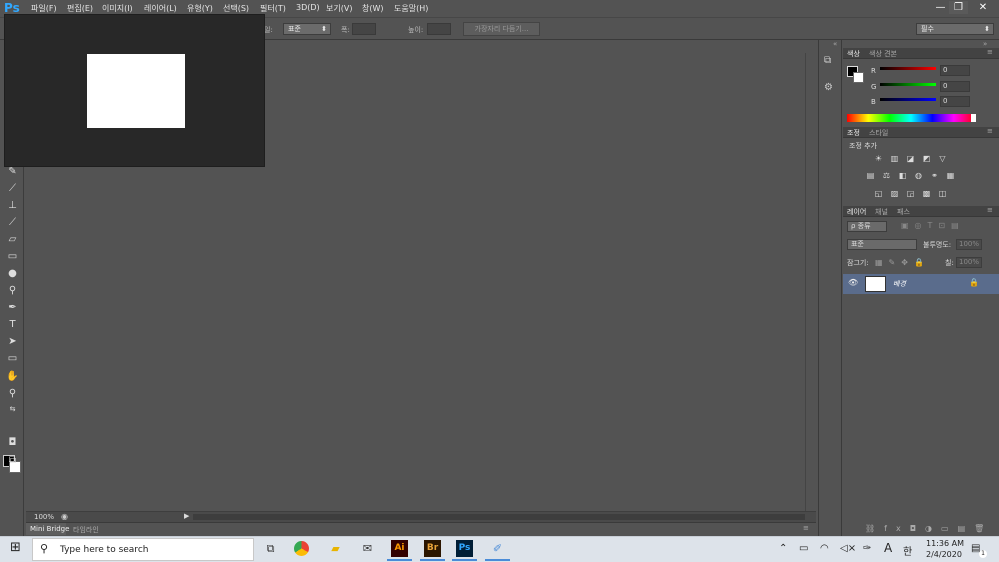 Image resolution: width=999 pixels, height=562 pixels. What do you see at coordinates (955, 70) in the screenshot?
I see `red-value-field: 0` at bounding box center [955, 70].